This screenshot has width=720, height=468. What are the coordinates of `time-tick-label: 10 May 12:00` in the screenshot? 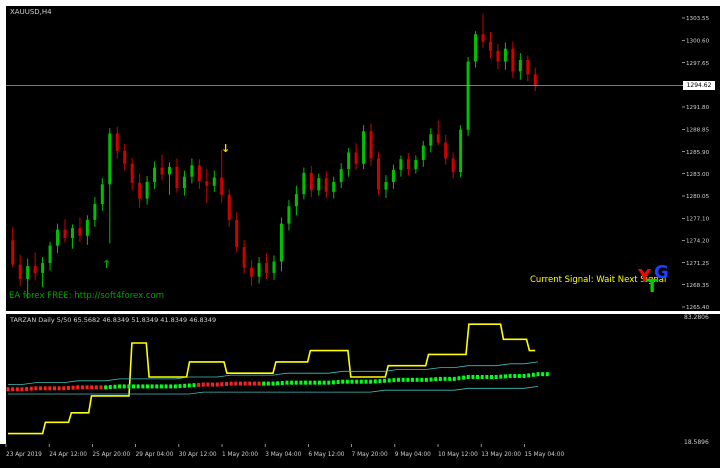 It's located at (458, 455).